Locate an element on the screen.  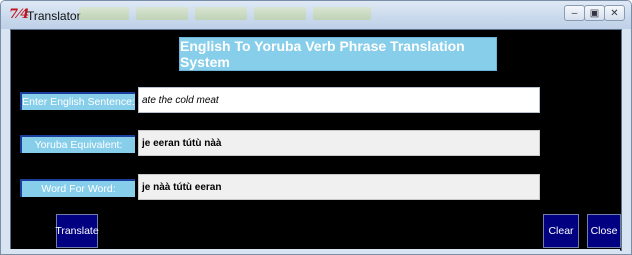
maximize-icon: ▣ is located at coordinates (594, 13).